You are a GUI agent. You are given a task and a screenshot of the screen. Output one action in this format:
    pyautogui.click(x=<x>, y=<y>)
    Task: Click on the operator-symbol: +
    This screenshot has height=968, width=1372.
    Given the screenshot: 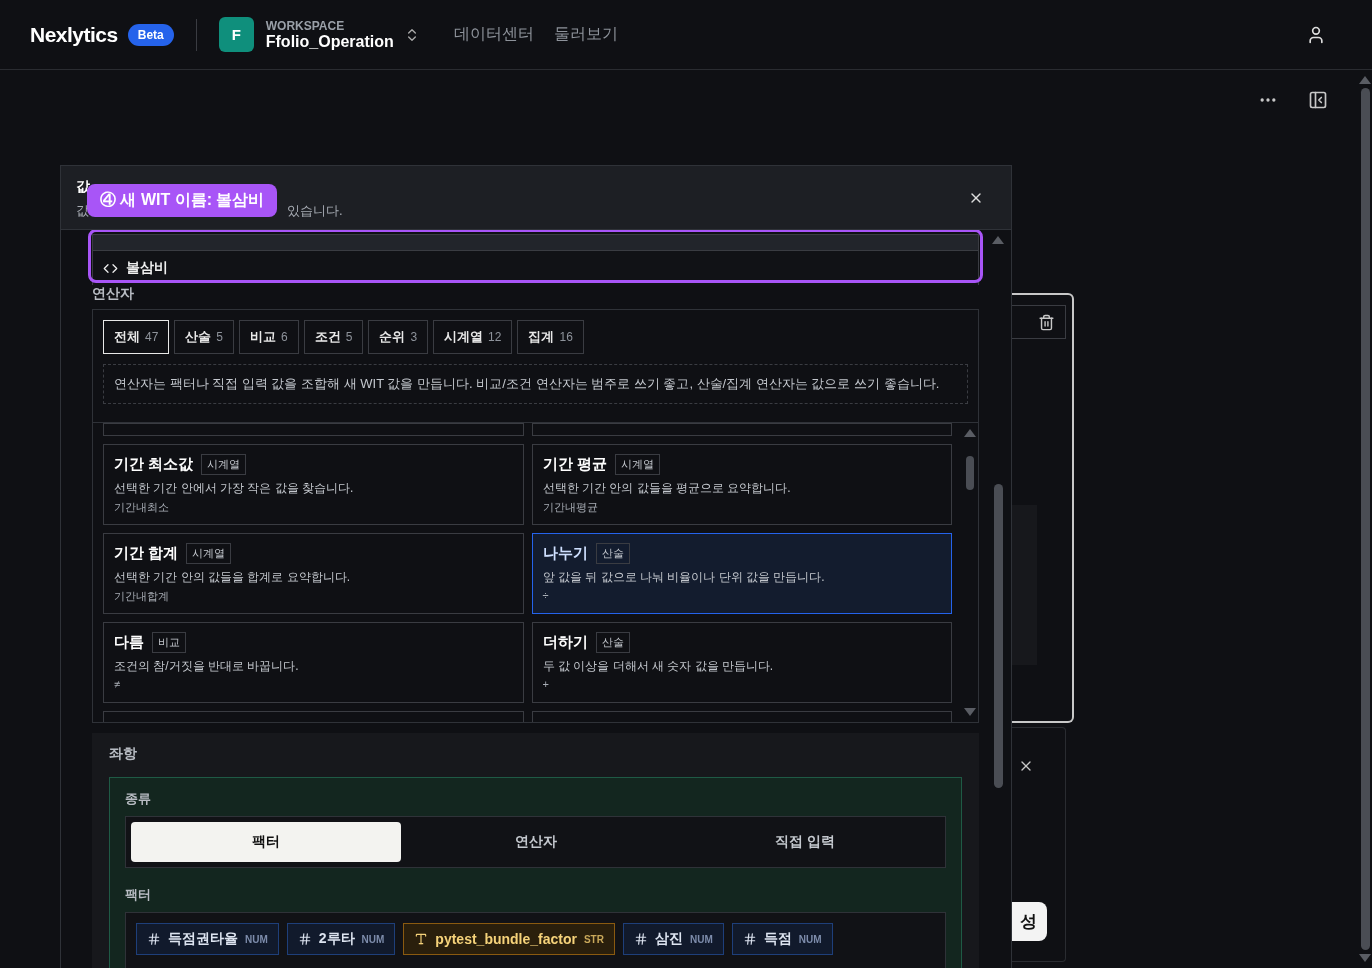 What is the action you would take?
    pyautogui.click(x=546, y=684)
    